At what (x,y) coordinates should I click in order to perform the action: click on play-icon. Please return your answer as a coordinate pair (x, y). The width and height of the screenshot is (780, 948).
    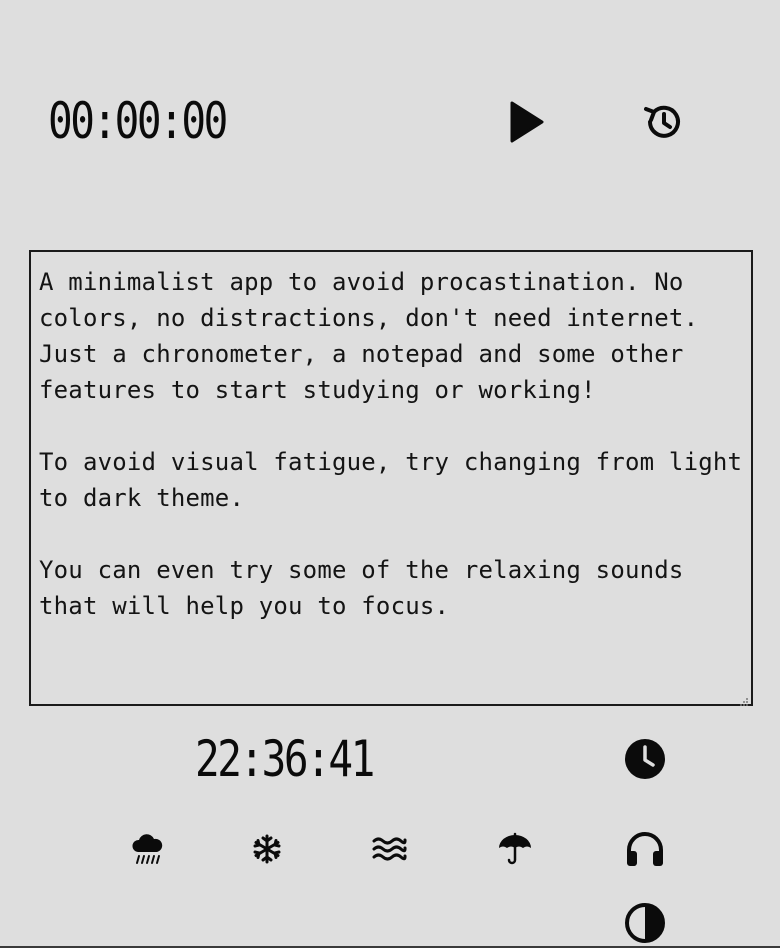
    Looking at the image, I should click on (526, 122).